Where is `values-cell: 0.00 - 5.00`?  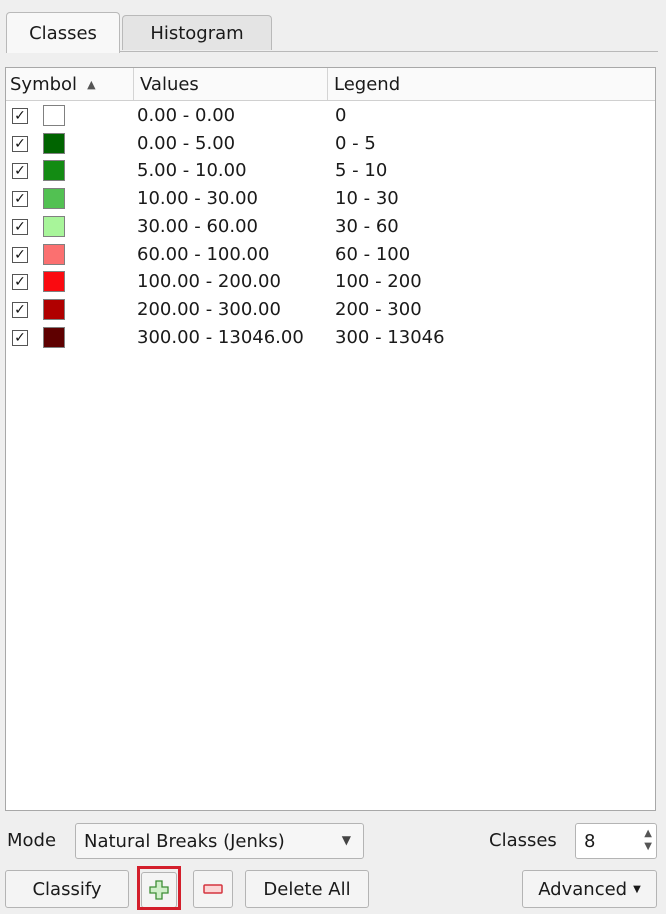 values-cell: 0.00 - 5.00 is located at coordinates (186, 144).